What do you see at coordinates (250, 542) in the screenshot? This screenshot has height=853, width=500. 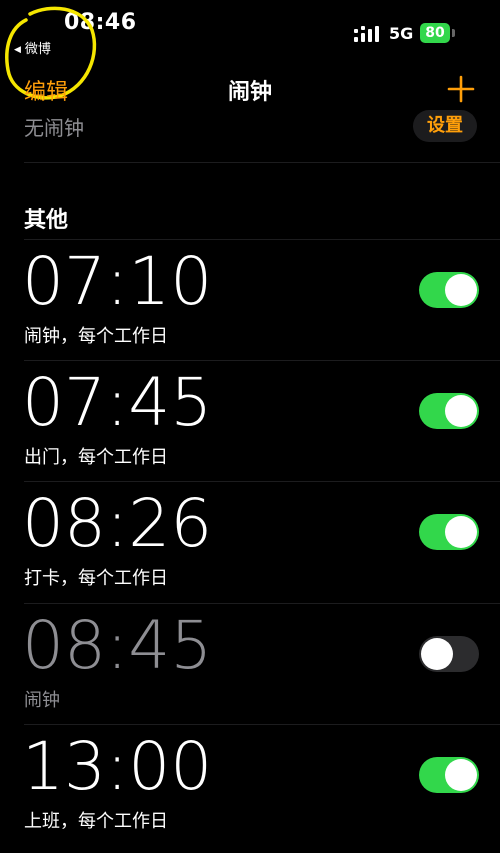 I see `alarm-row: 08:26 打卡，每个工作日` at bounding box center [250, 542].